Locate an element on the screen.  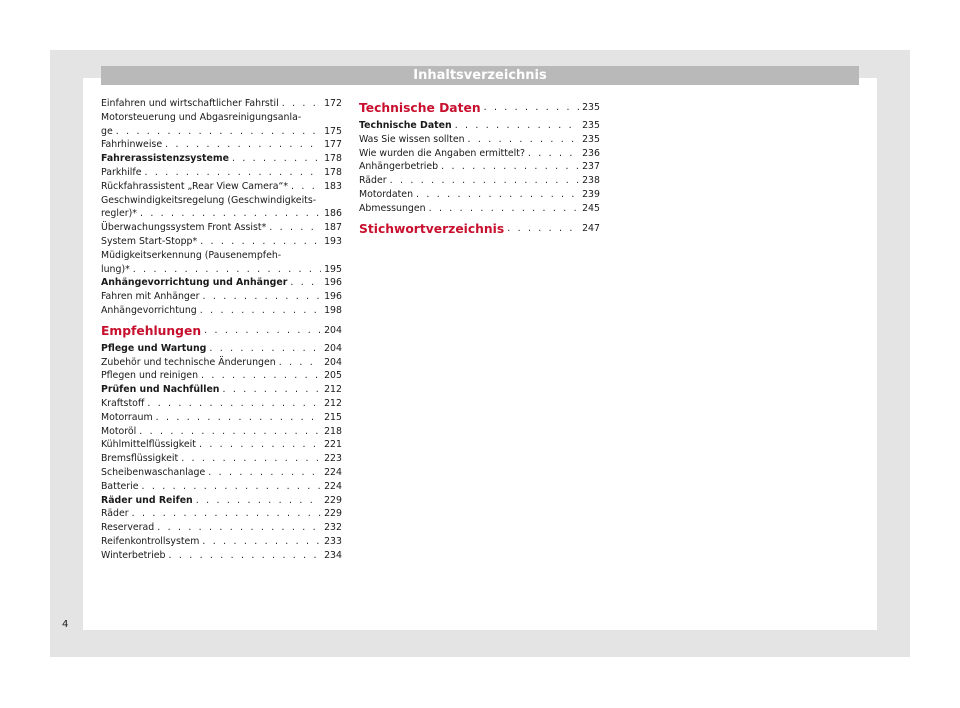
toc-chapter-entry: Räder und Reifen 229 is located at coordinates (221, 501).